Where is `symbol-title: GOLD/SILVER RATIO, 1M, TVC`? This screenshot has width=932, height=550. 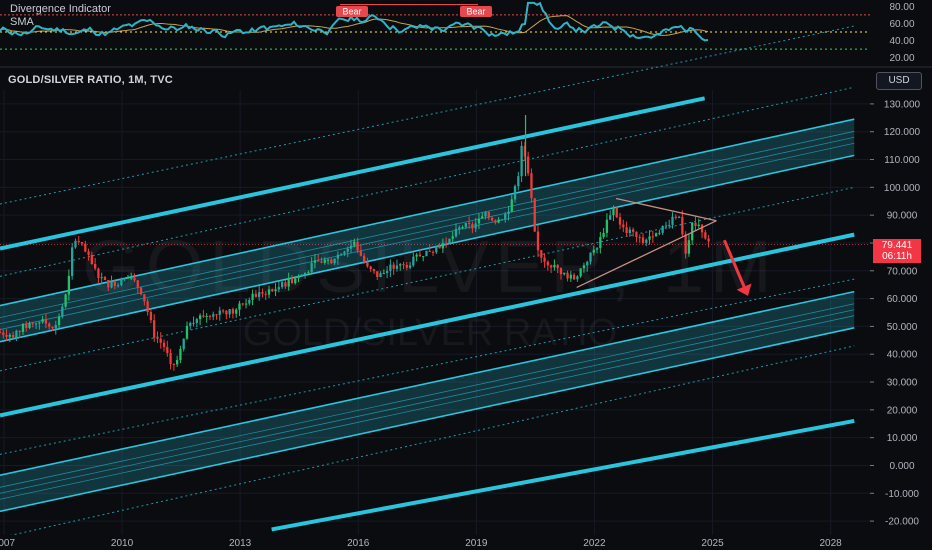
symbol-title: GOLD/SILVER RATIO, 1M, TVC is located at coordinates (90, 80).